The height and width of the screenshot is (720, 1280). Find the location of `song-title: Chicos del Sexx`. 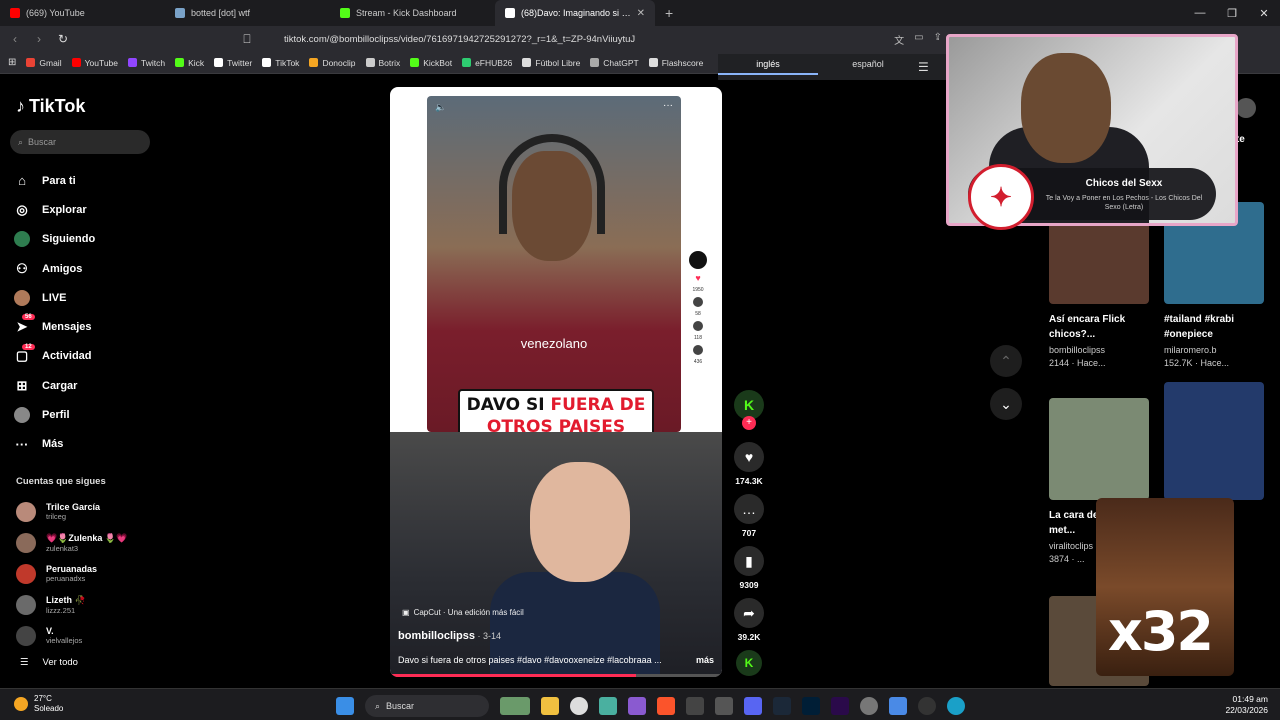

song-title: Chicos del Sexx is located at coordinates (1124, 183).